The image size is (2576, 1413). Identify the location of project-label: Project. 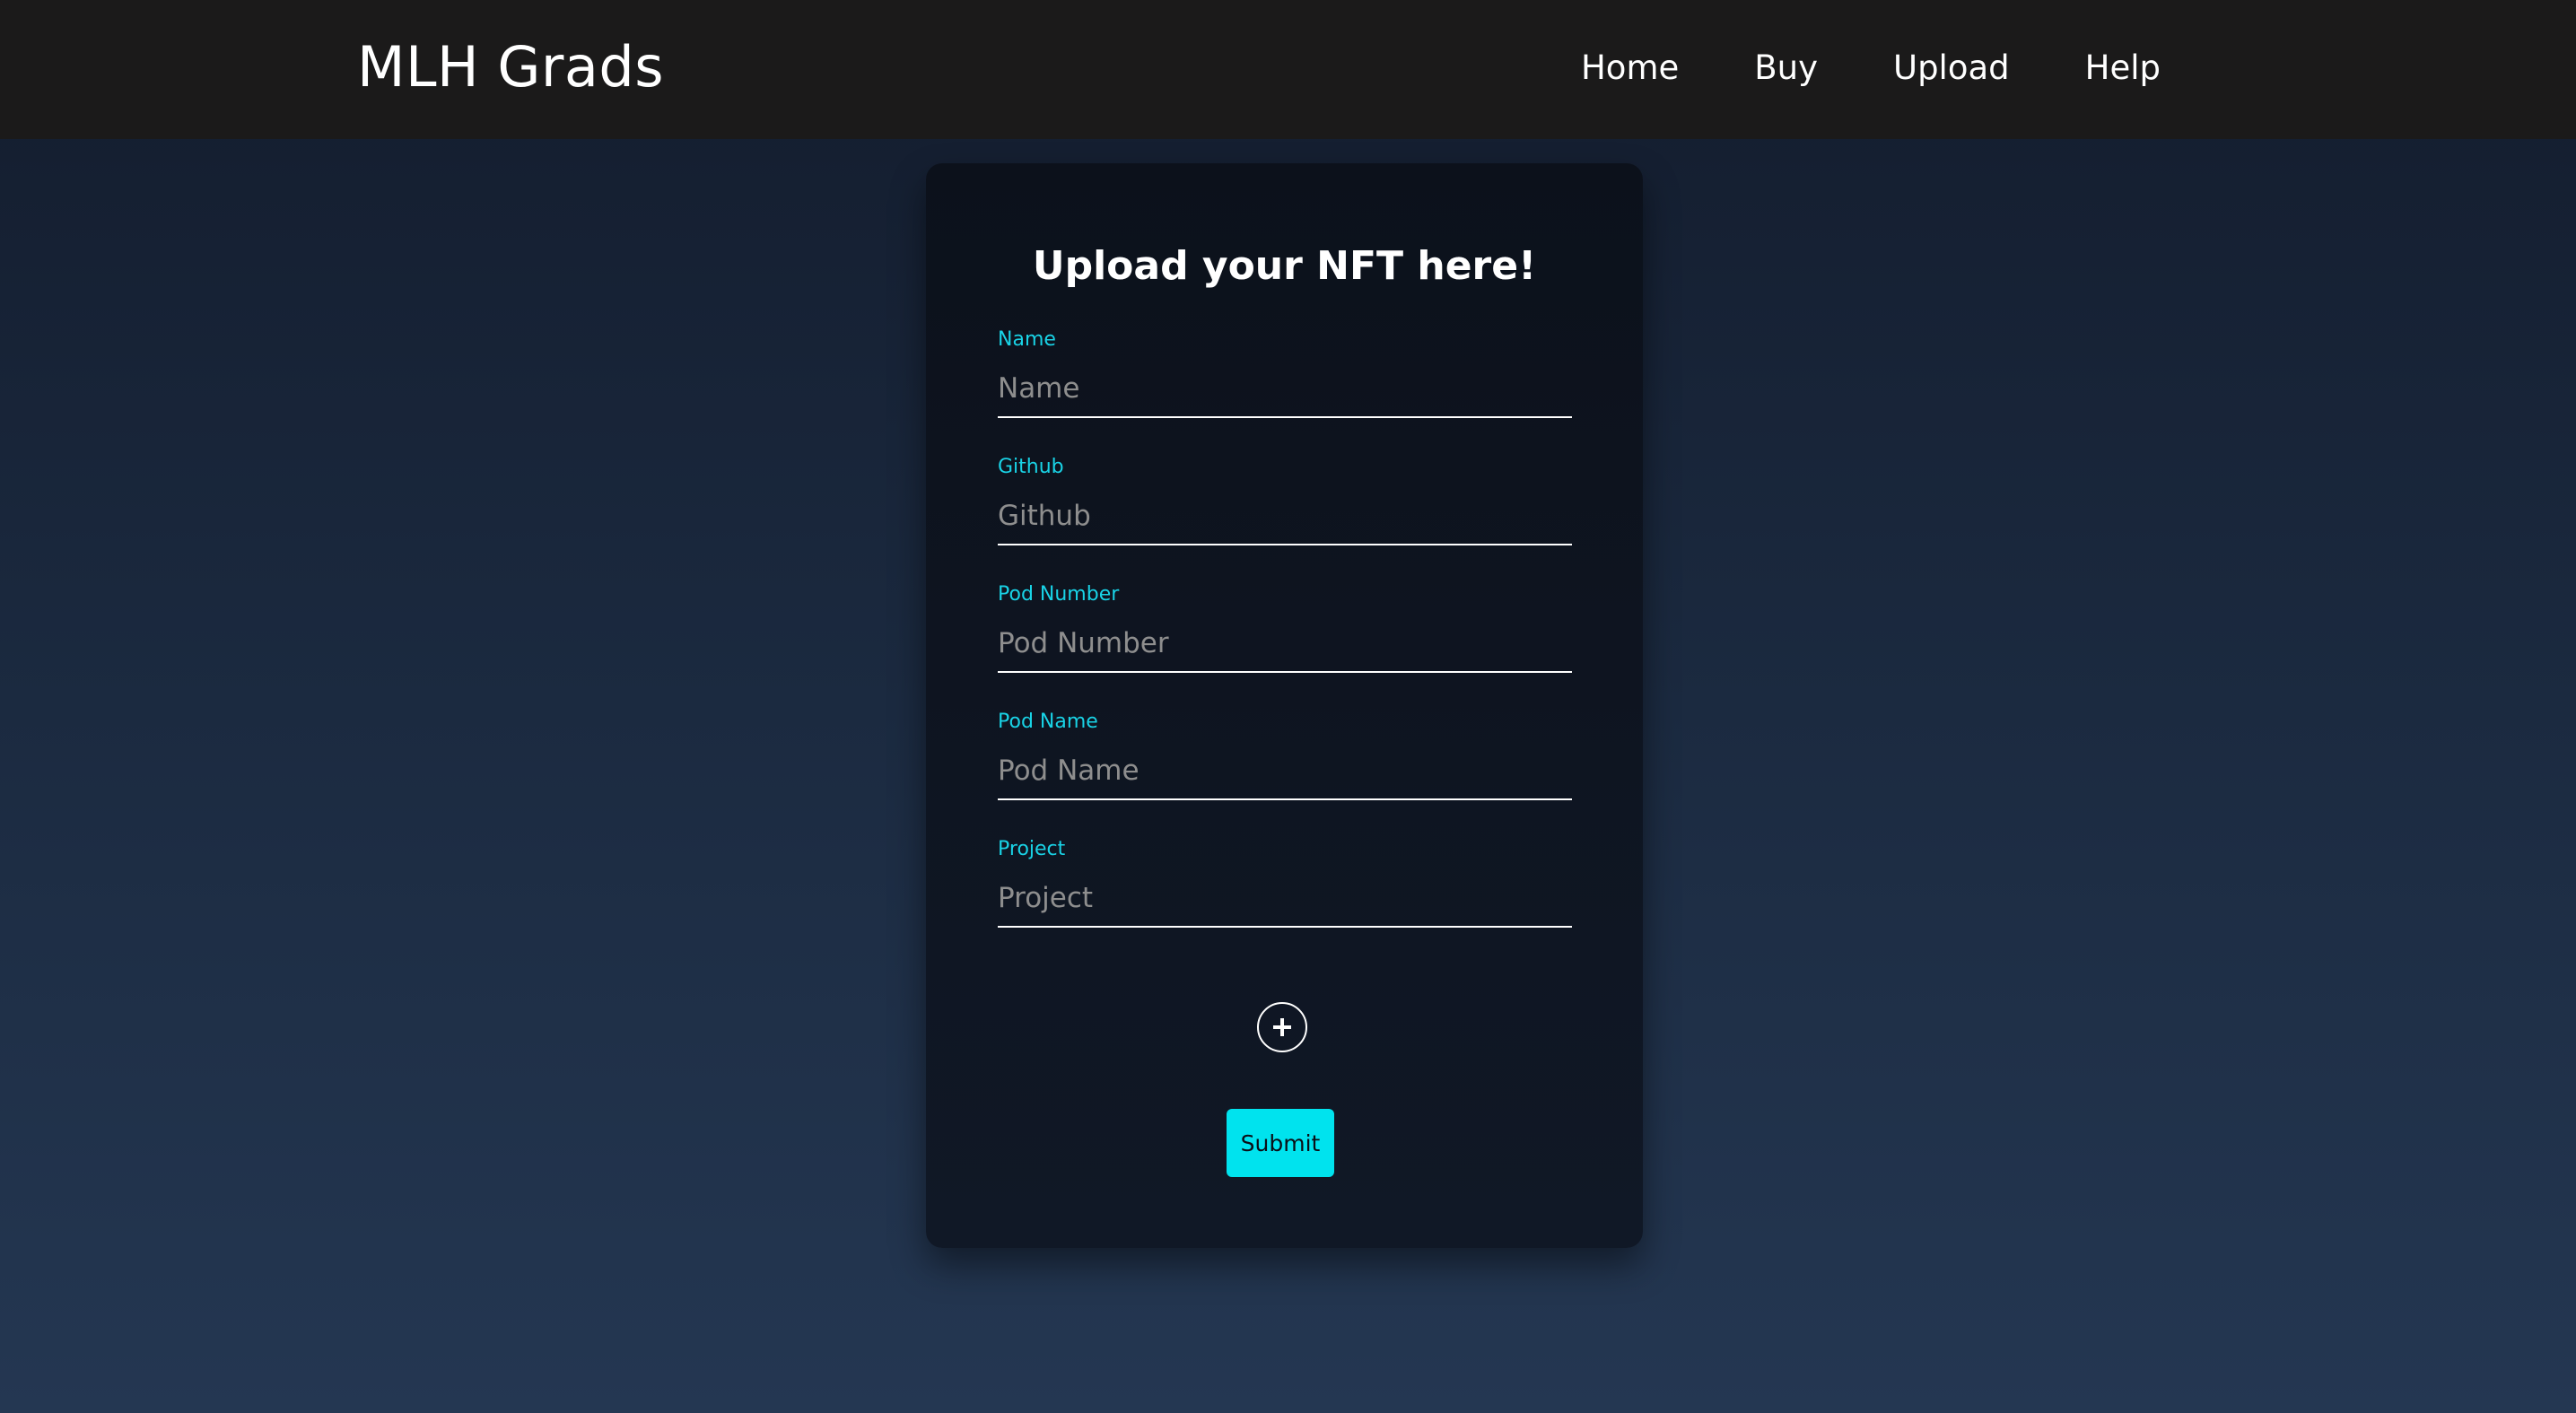
(1032, 849).